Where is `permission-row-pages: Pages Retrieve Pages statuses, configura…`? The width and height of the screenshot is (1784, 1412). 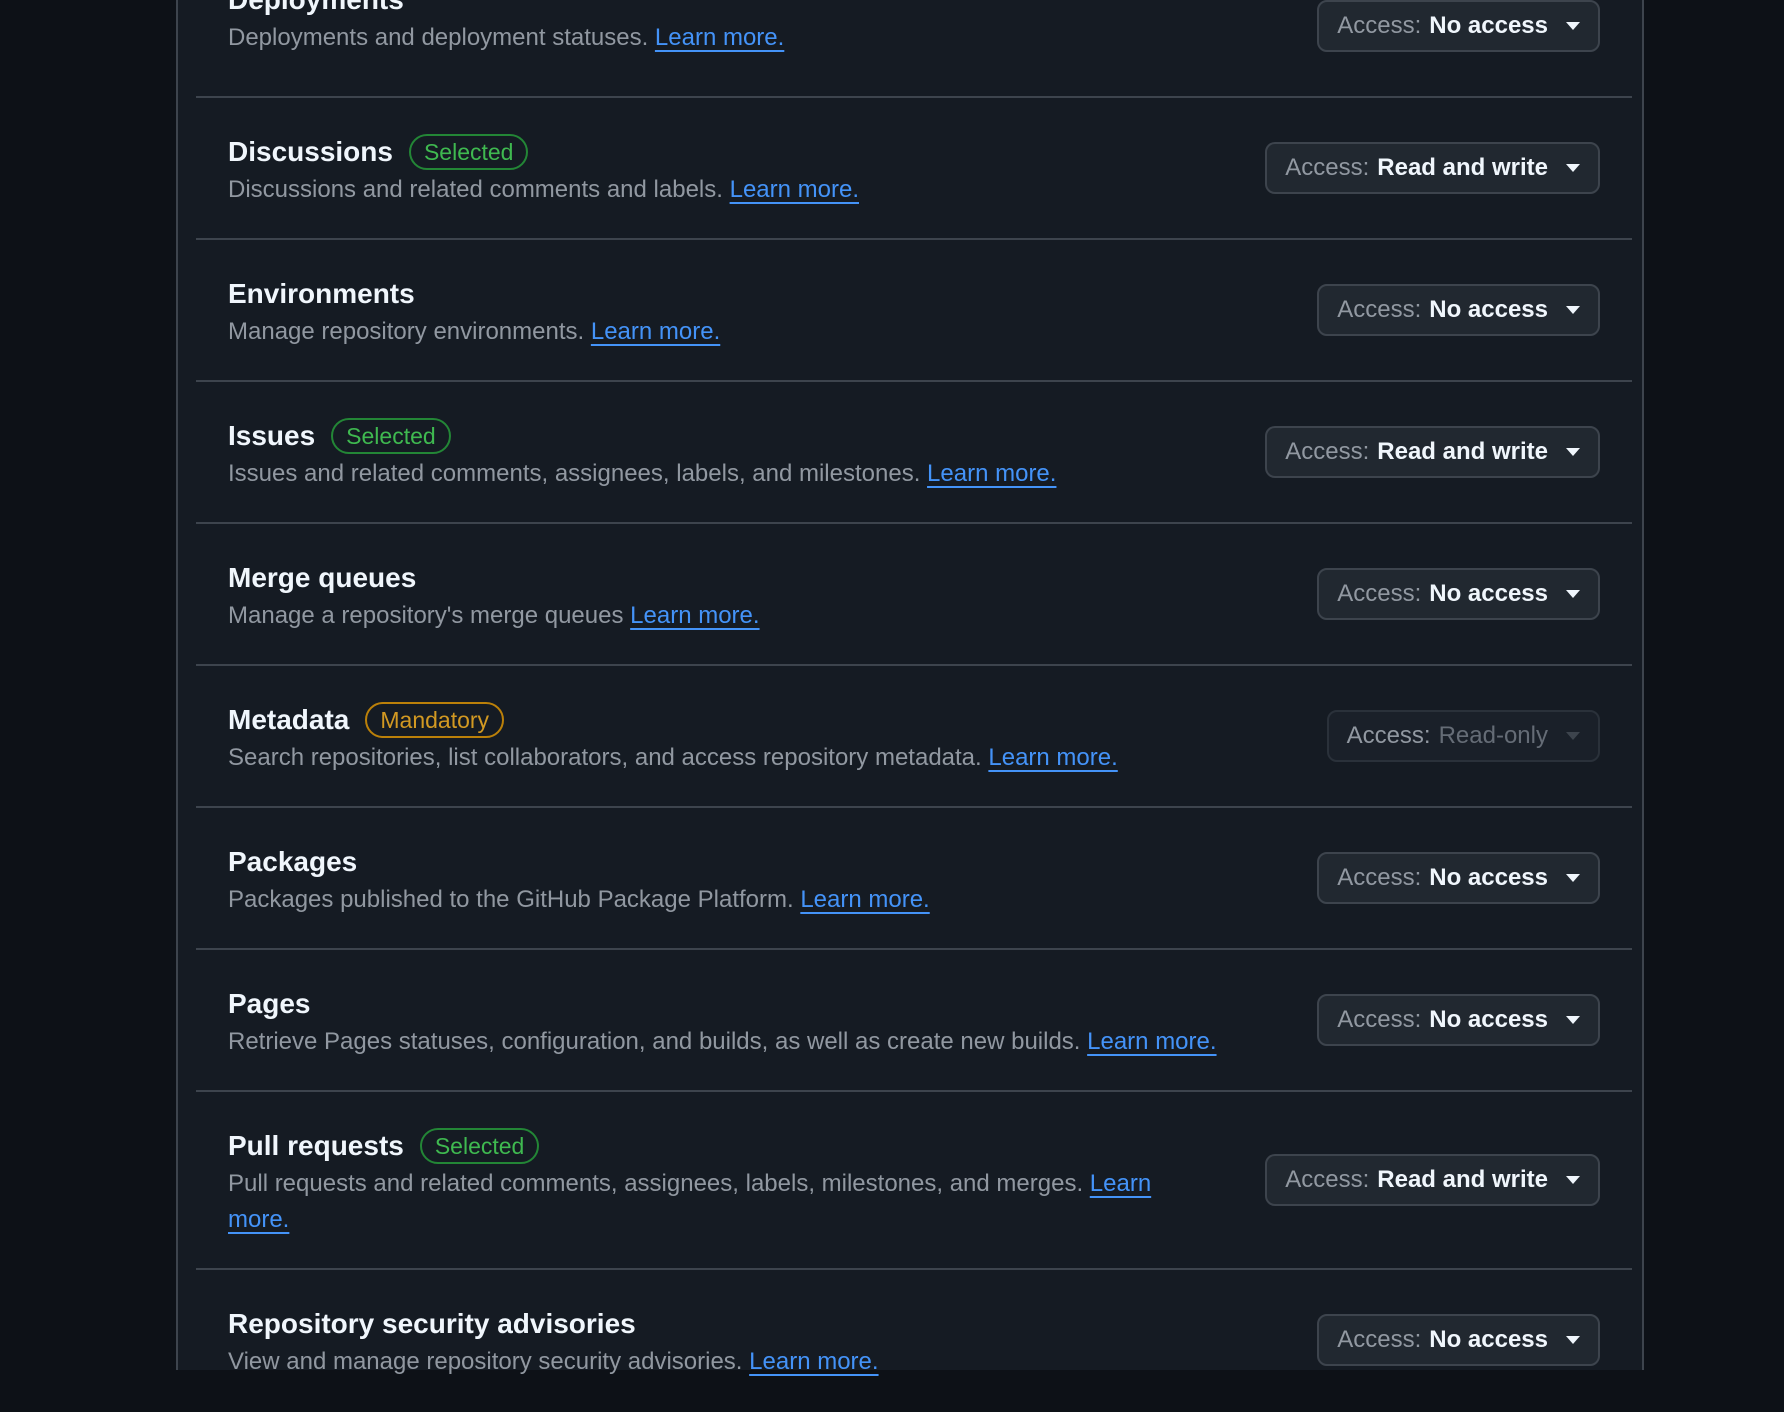 permission-row-pages: Pages Retrieve Pages statuses, configura… is located at coordinates (914, 1021).